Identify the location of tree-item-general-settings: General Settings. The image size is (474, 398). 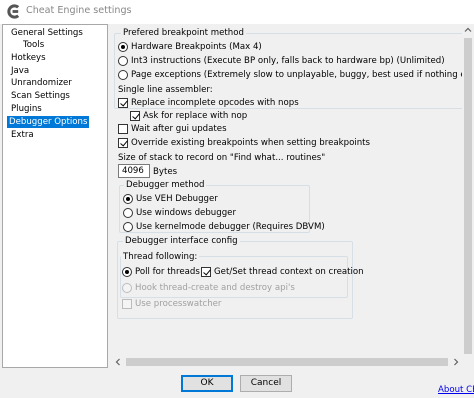
(47, 33).